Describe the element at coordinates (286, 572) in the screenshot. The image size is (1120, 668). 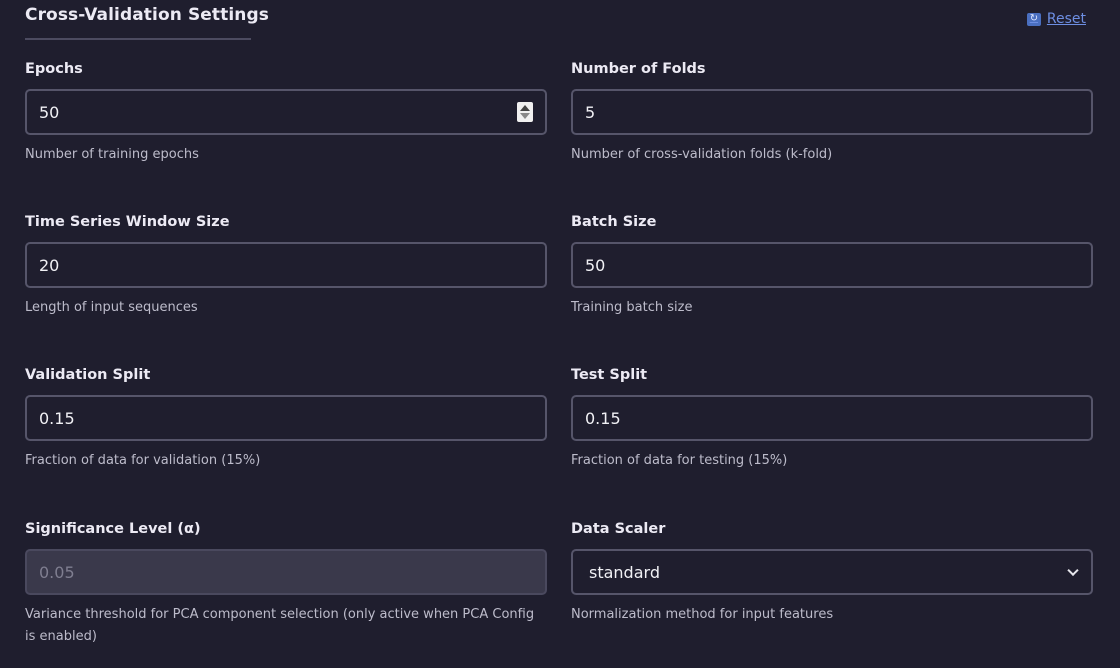
I see `significance-level-input: 0.05` at that location.